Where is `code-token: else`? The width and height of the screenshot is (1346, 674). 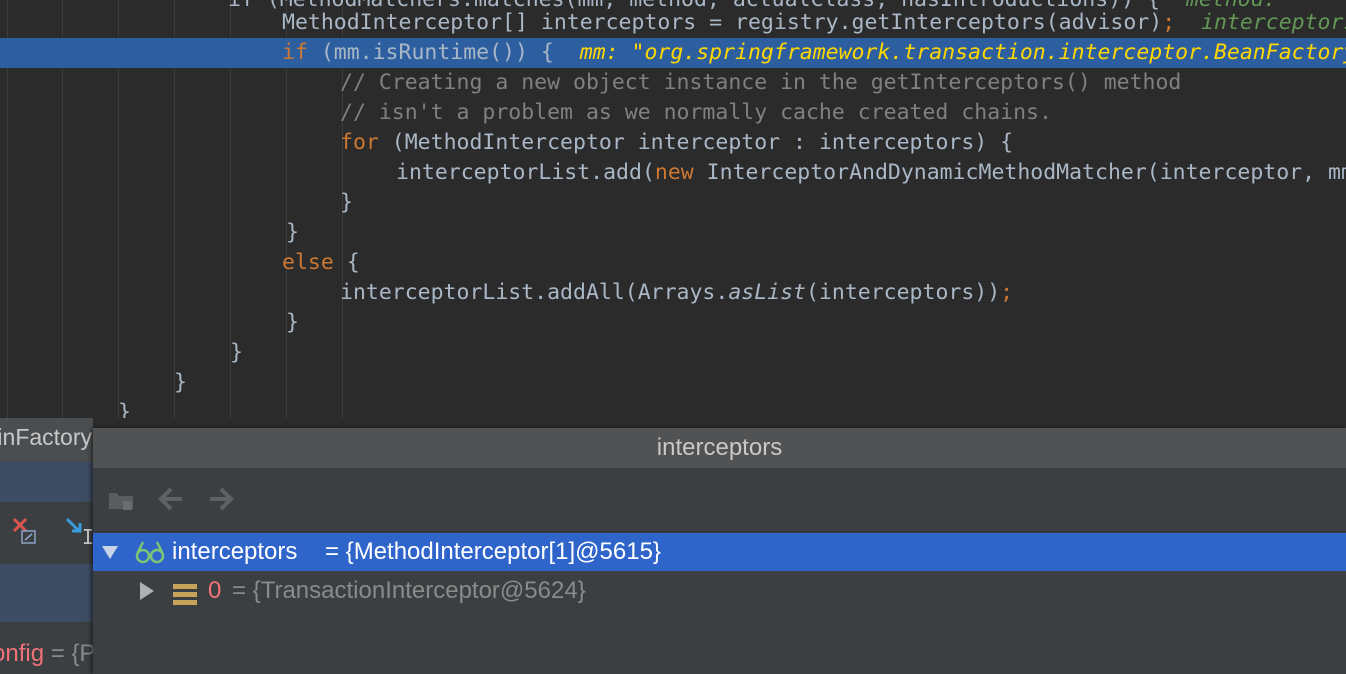 code-token: else is located at coordinates (308, 262).